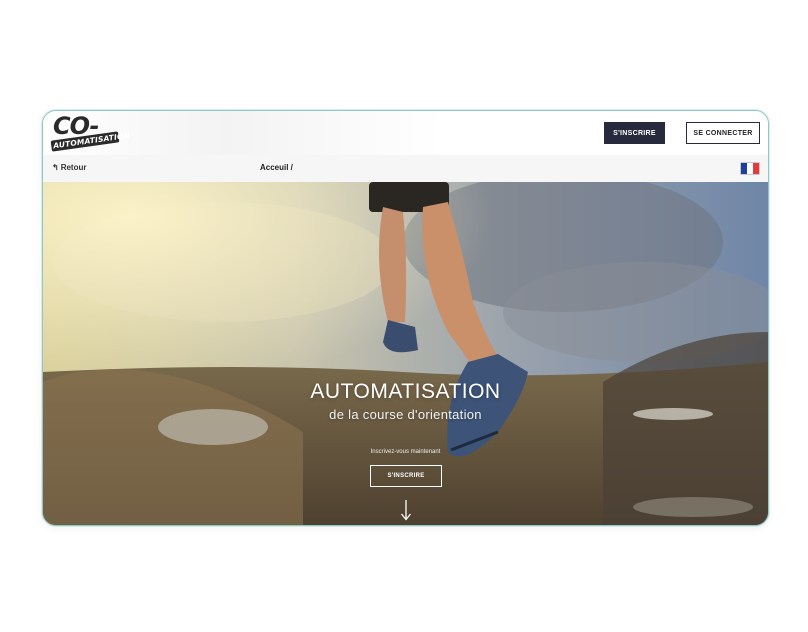 This screenshot has width=808, height=632. I want to click on arrow-down-icon, so click(406, 510).